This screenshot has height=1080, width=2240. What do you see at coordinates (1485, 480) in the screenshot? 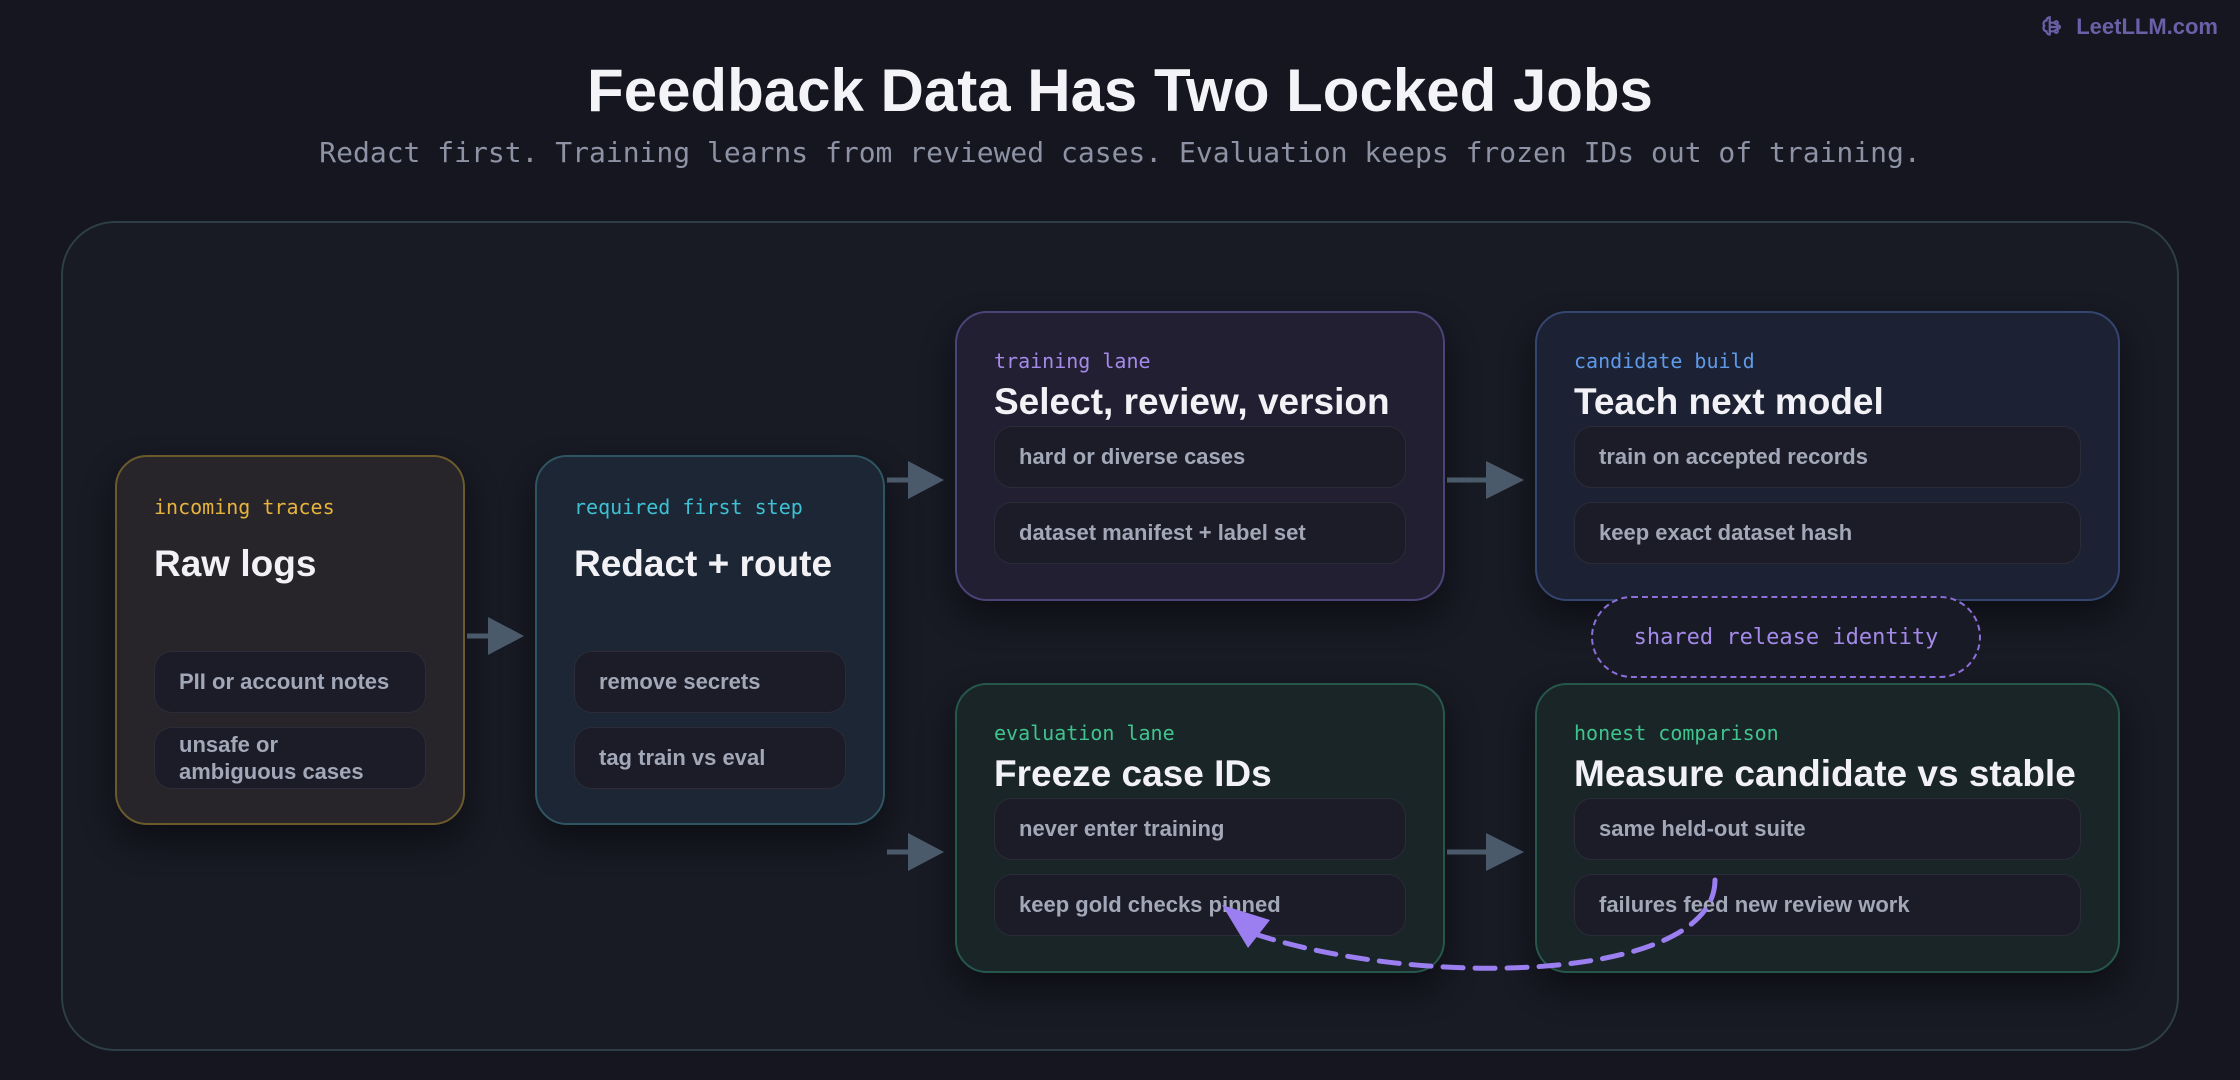
I see `arrow-training-to-candidate` at bounding box center [1485, 480].